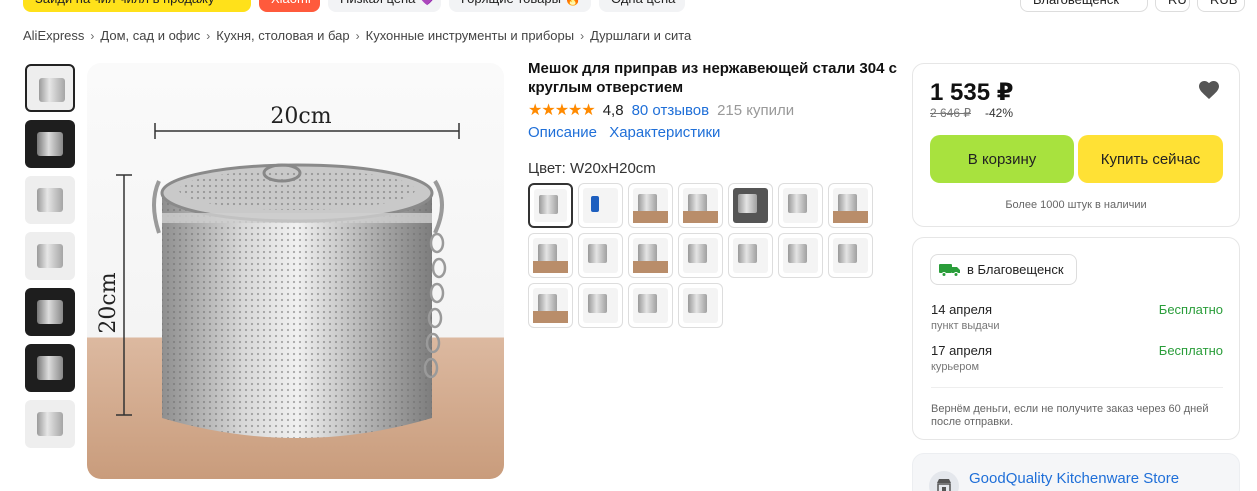 The image size is (1257, 491). I want to click on delivery-option-courier: 17 апреля курьером Бесплатно, so click(1077, 358).